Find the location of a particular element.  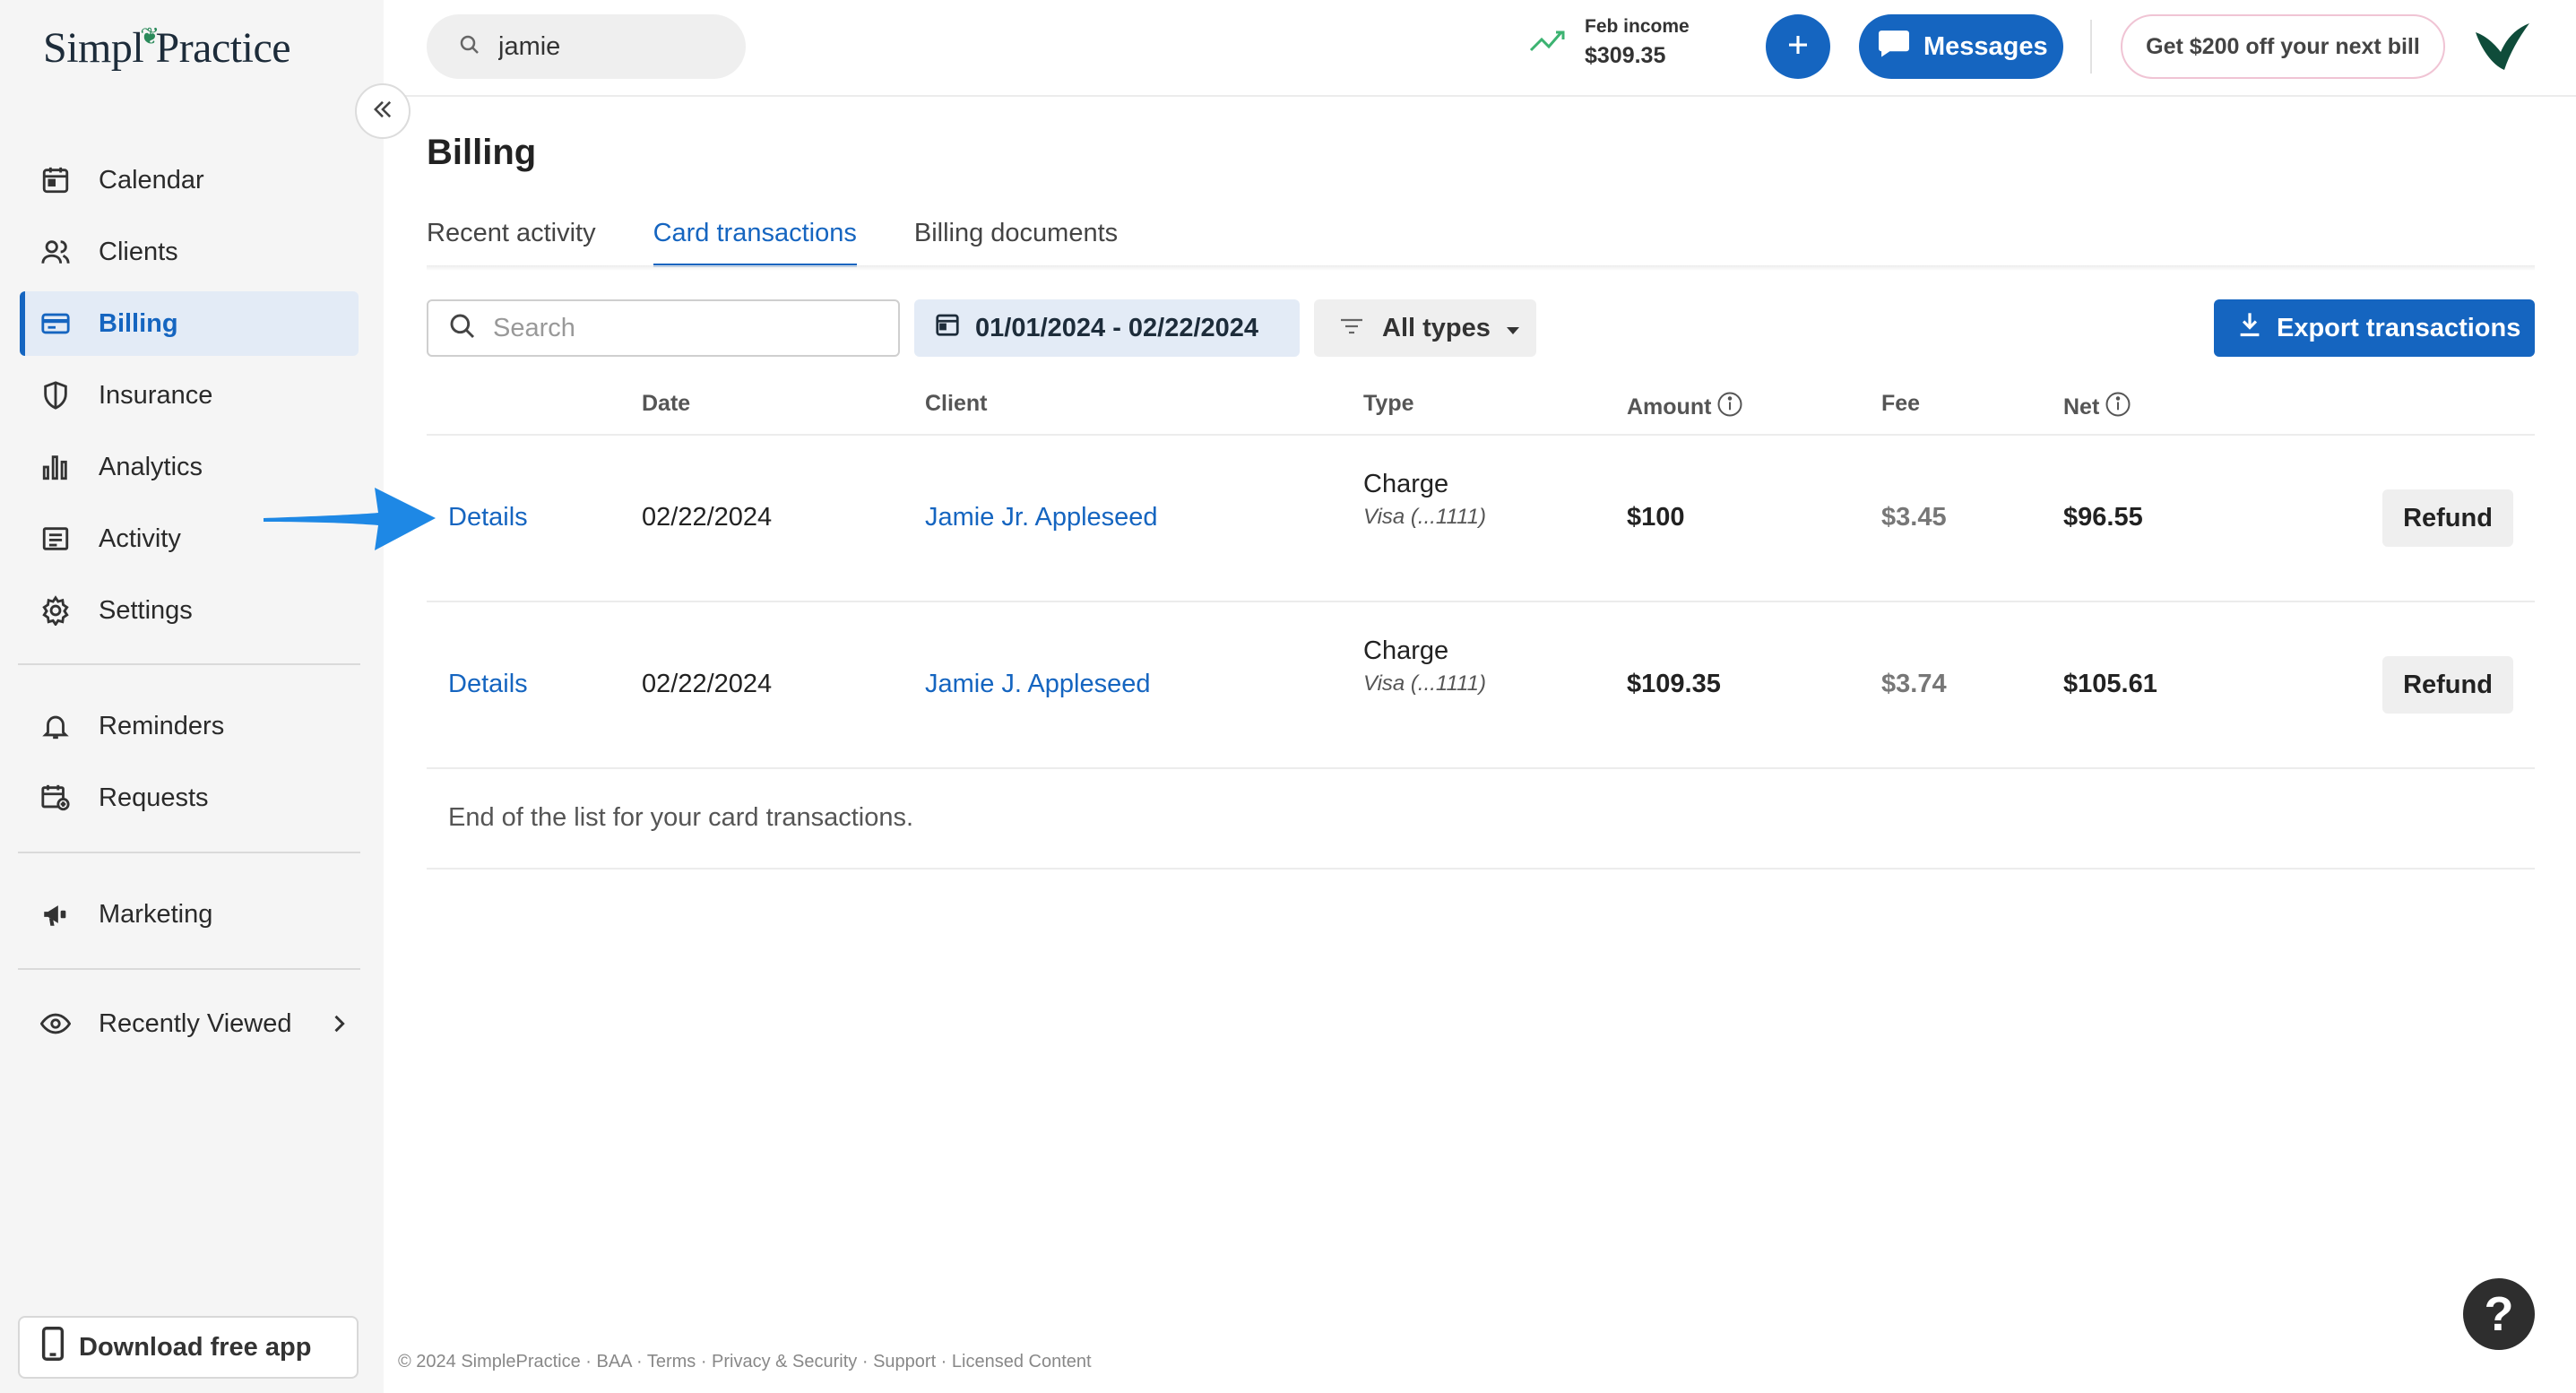

amount-value: $100 is located at coordinates (1656, 517).